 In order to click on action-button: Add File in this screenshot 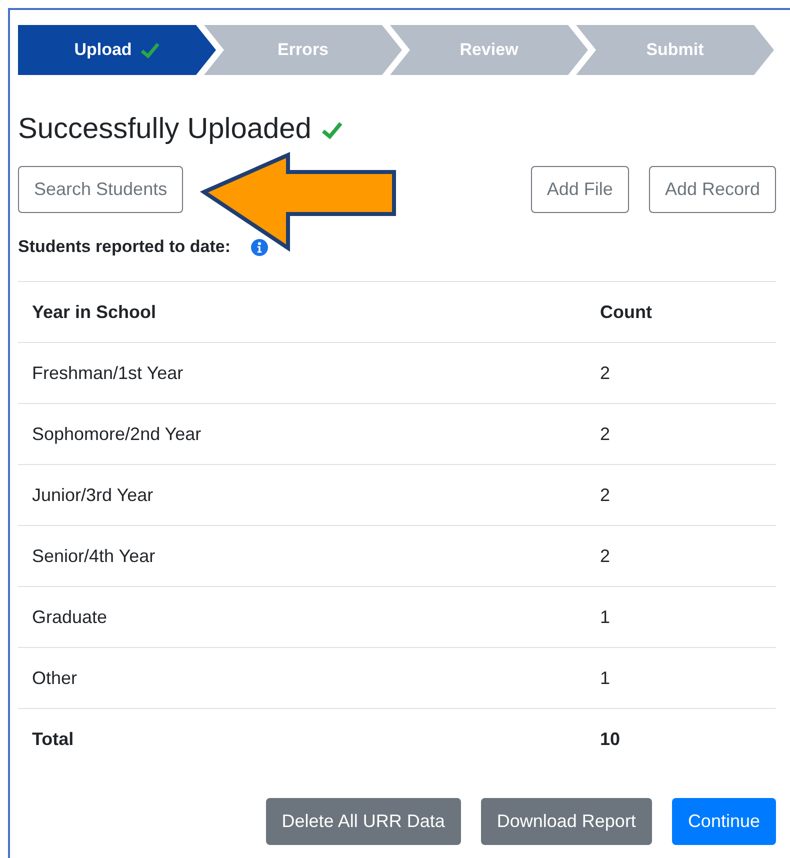, I will do `click(579, 189)`.